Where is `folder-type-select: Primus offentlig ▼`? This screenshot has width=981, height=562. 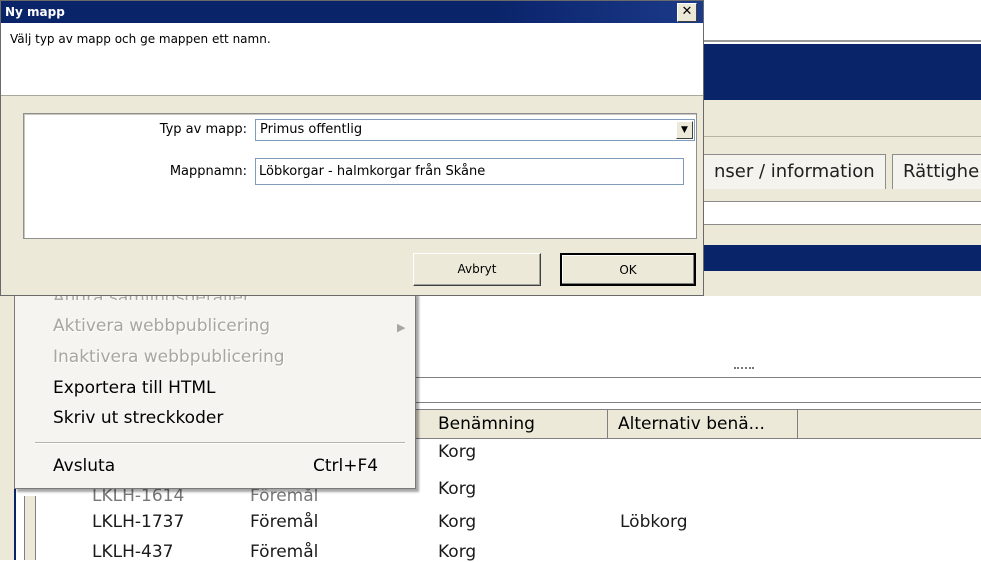
folder-type-select: Primus offentlig ▼ is located at coordinates (475, 130).